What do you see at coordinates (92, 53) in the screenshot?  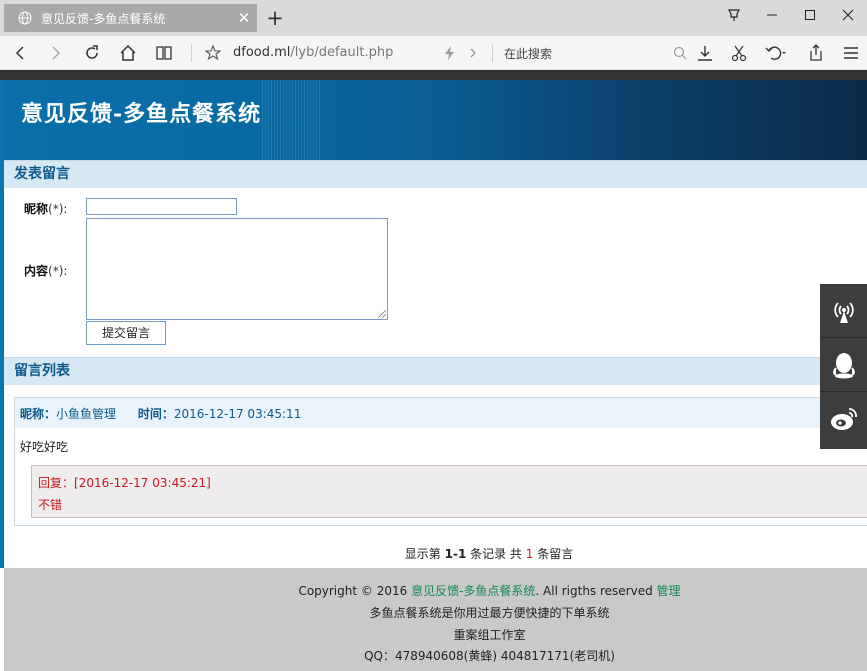 I see `refresh-icon` at bounding box center [92, 53].